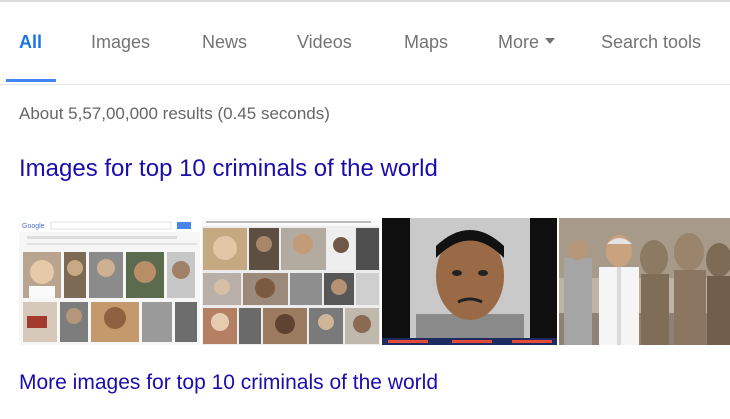 Image resolution: width=730 pixels, height=419 pixels. Describe the element at coordinates (550, 41) in the screenshot. I see `dropdown-caret-icon` at that location.